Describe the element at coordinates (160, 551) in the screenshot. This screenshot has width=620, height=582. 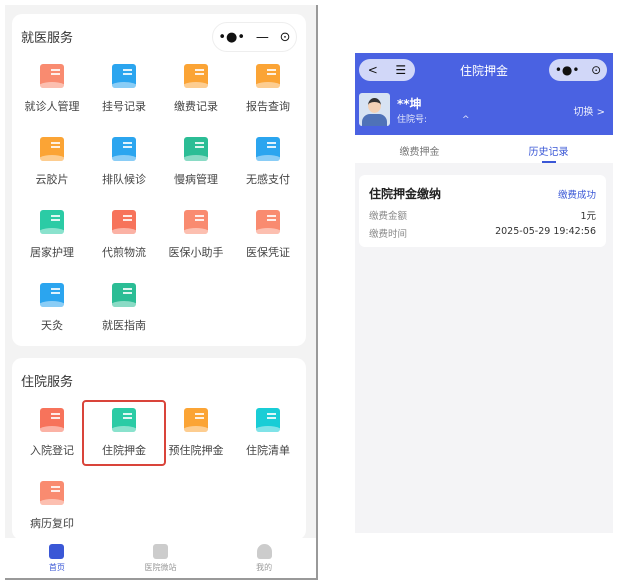
I see `document-icon` at that location.